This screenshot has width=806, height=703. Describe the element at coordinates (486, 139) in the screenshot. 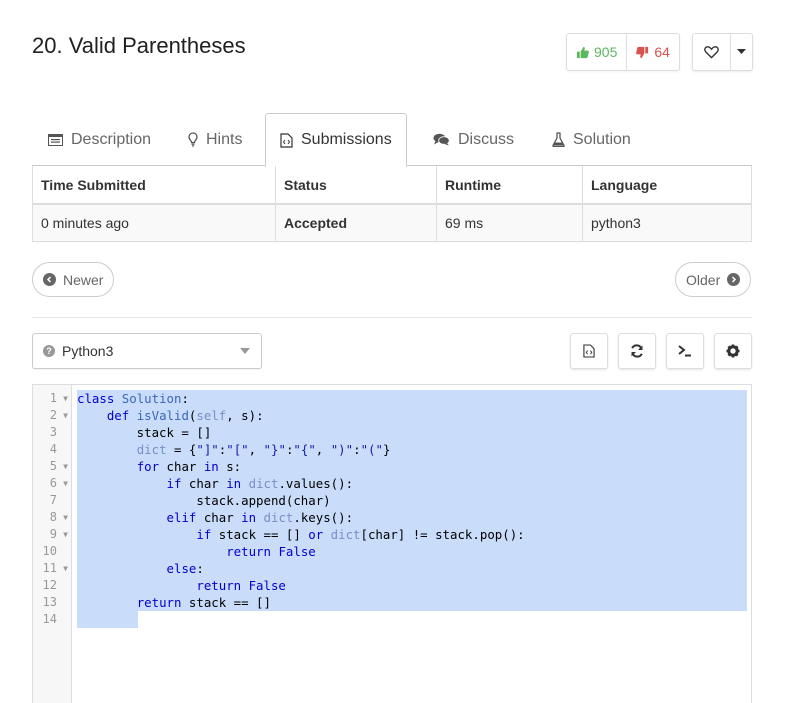

I see `tab-label: Discuss` at that location.